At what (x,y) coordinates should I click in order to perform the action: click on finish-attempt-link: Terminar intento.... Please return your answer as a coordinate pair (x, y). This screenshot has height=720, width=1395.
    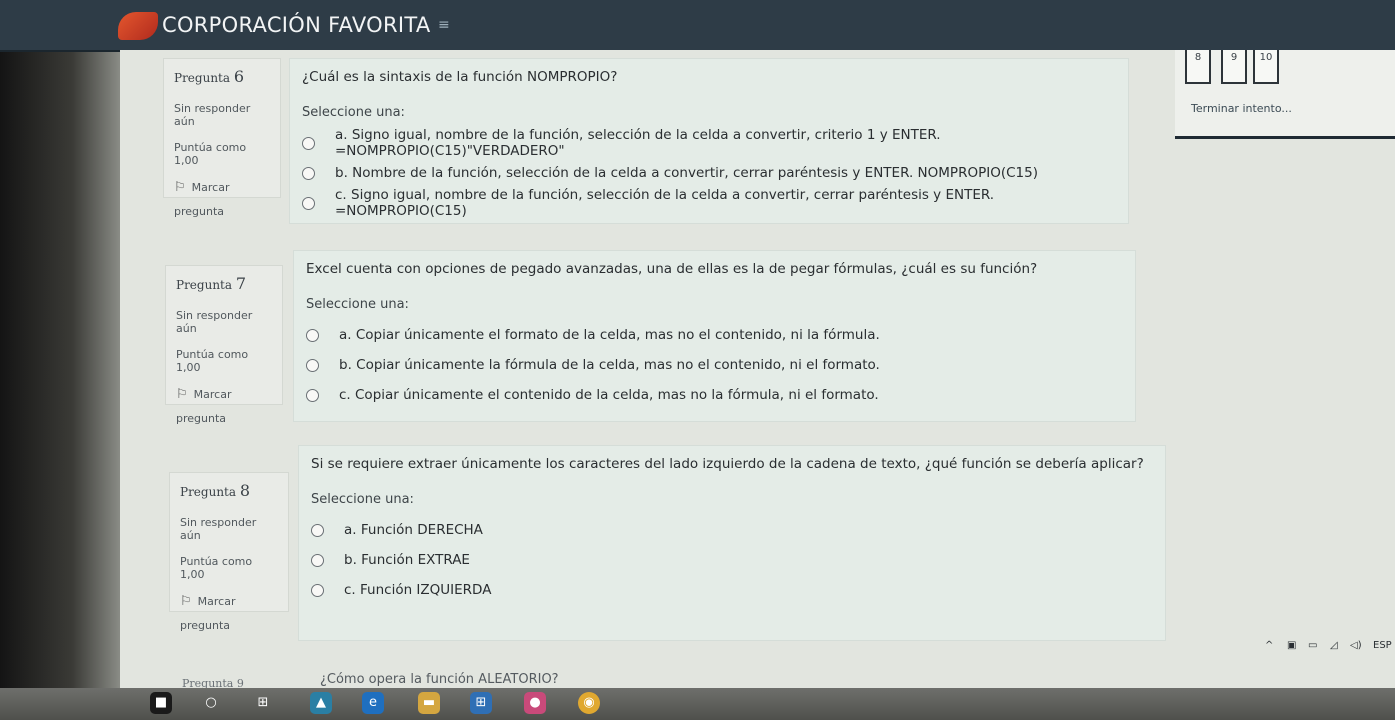
    Looking at the image, I should click on (1241, 108).